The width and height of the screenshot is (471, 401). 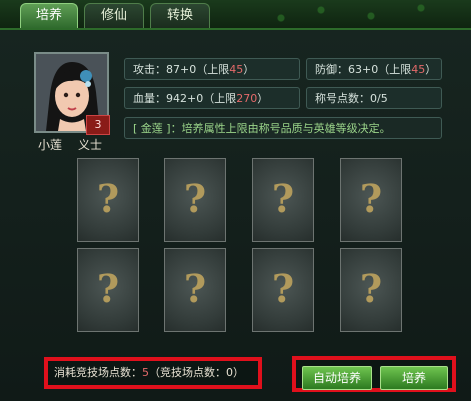 I want to click on tab-convert: 转换, so click(x=180, y=15).